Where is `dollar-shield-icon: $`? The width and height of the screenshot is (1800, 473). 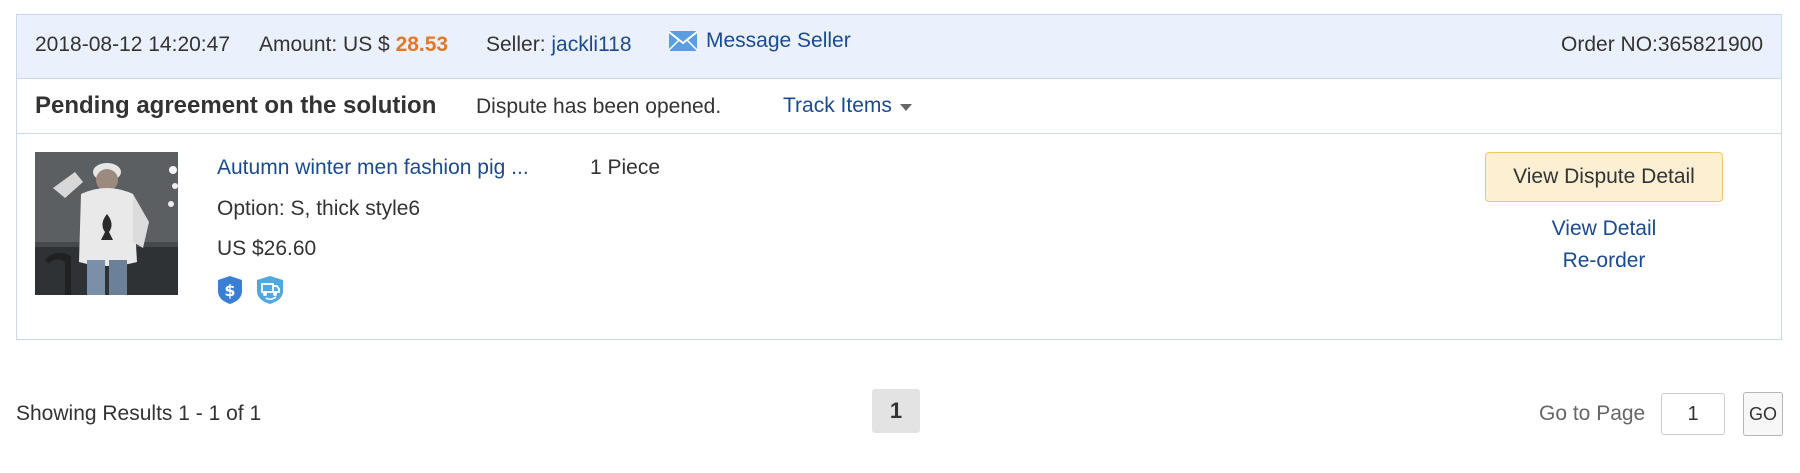 dollar-shield-icon: $ is located at coordinates (230, 290).